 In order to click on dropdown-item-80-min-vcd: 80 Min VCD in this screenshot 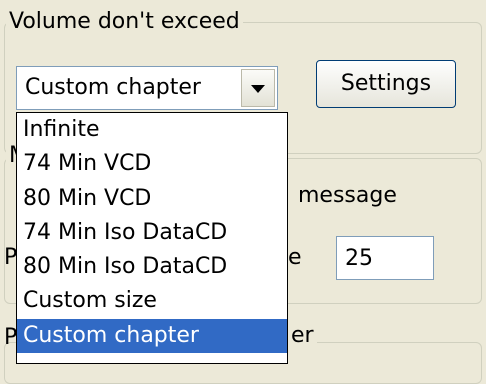, I will do `click(152, 199)`.